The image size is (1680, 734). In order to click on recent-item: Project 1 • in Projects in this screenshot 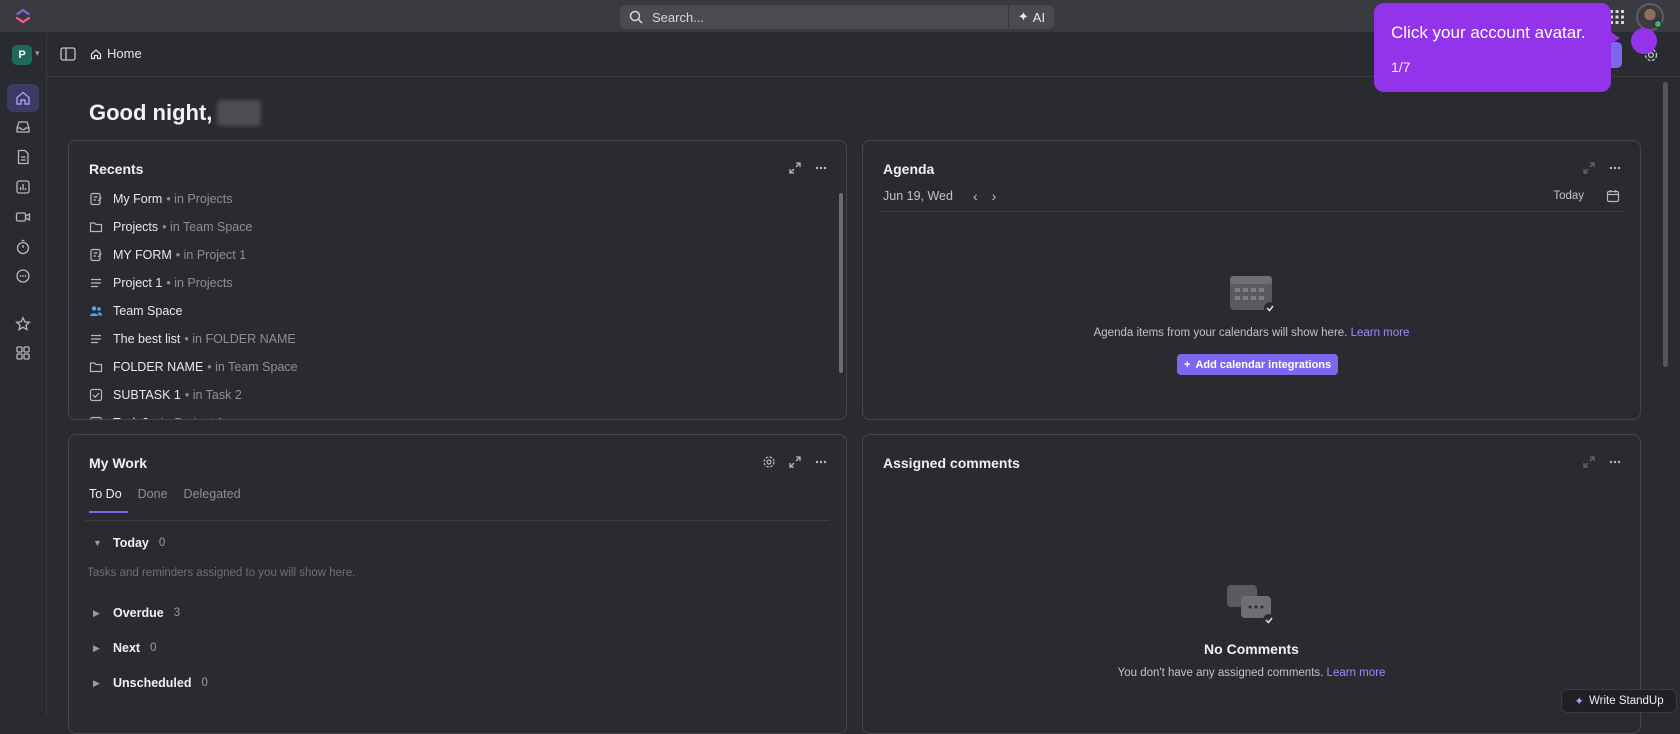, I will do `click(439, 283)`.